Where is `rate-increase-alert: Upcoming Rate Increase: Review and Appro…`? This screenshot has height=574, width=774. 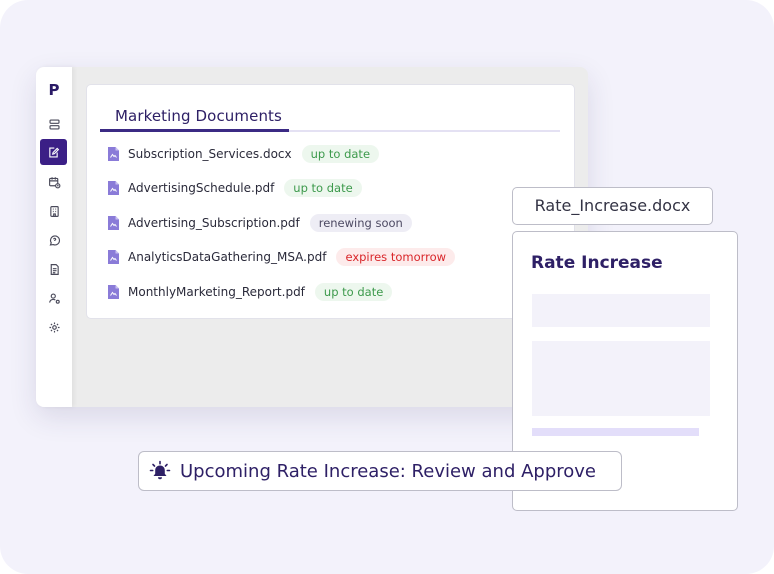 rate-increase-alert: Upcoming Rate Increase: Review and Appro… is located at coordinates (380, 471).